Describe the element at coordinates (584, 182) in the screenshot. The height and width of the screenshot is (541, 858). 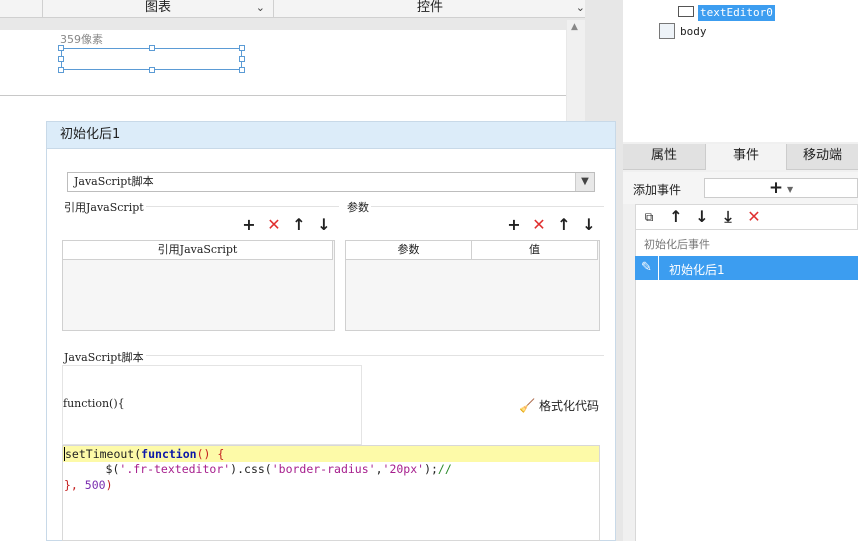
I see `chevron-down-icon: ▼` at that location.